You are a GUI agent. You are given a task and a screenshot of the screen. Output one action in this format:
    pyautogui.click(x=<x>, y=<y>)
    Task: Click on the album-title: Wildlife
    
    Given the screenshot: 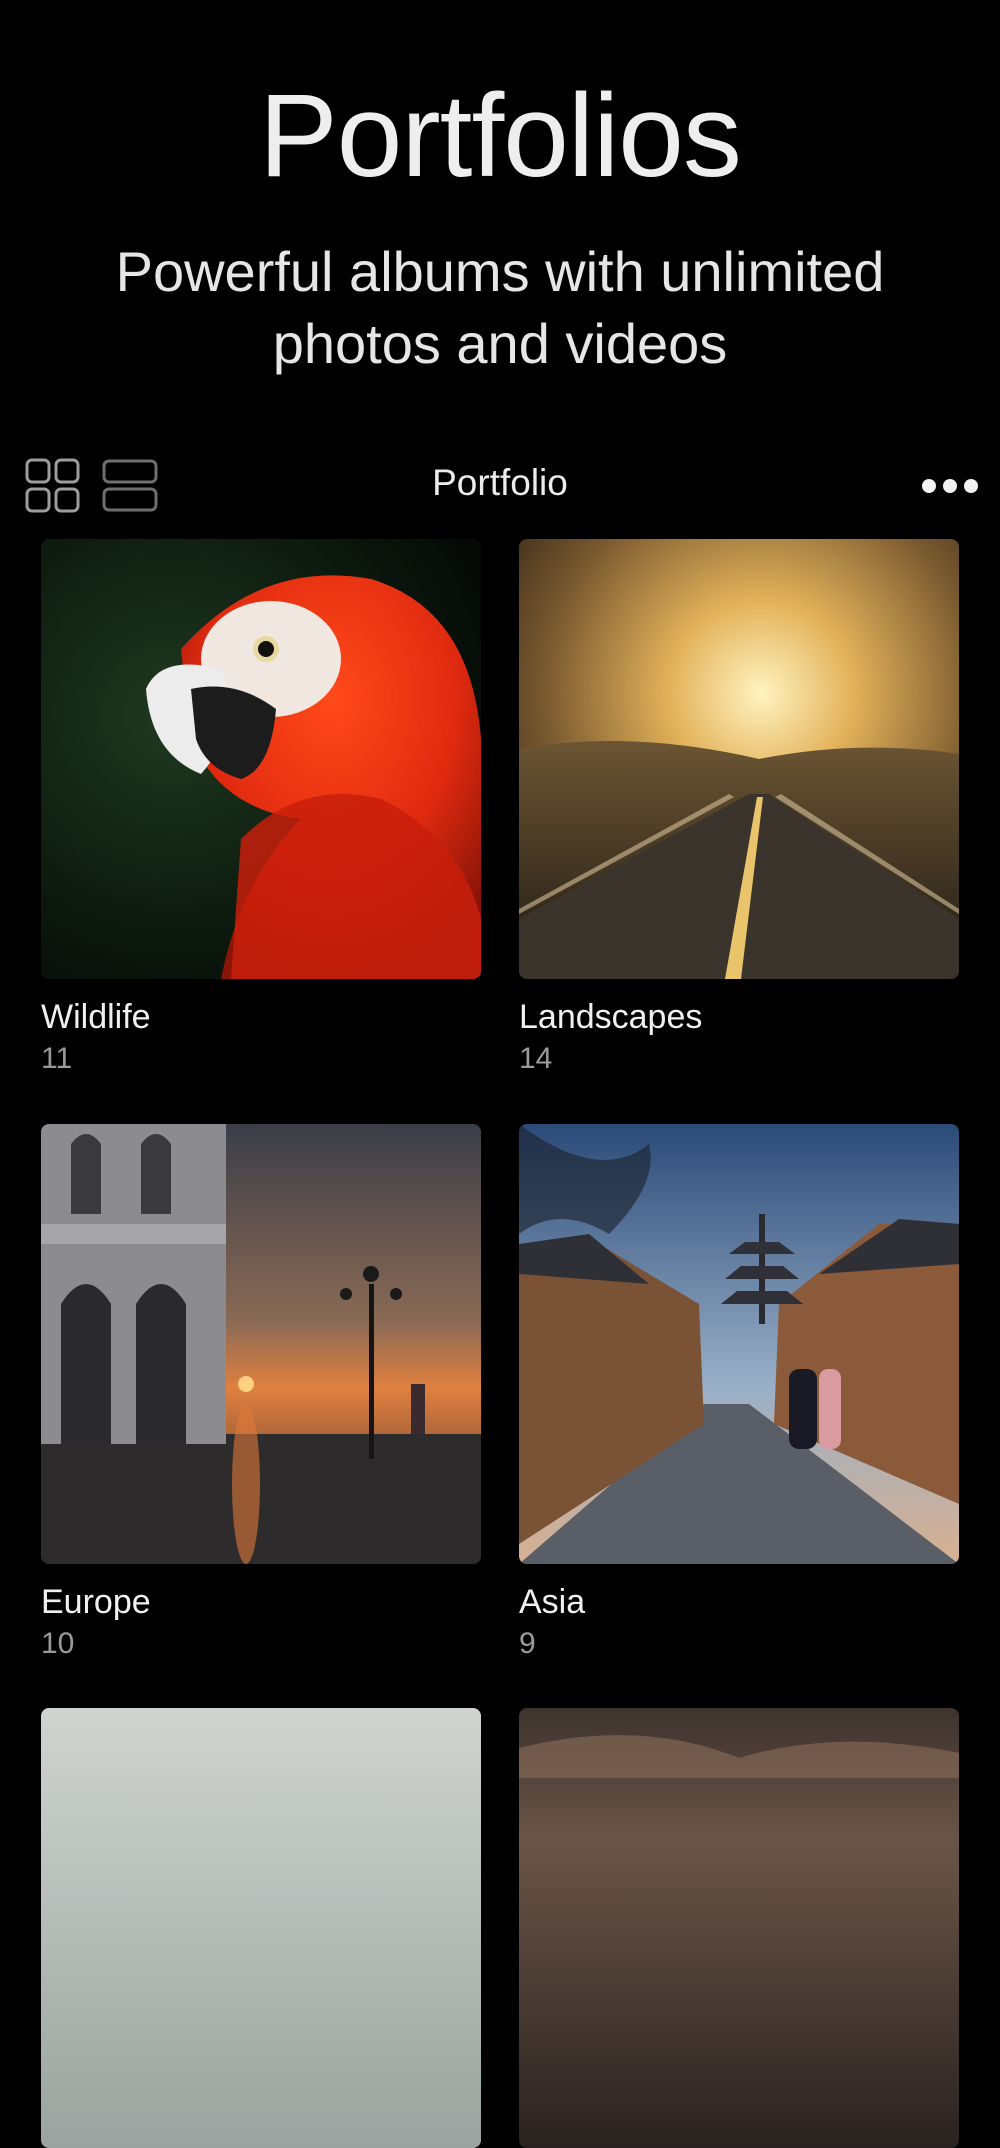 What is the action you would take?
    pyautogui.click(x=96, y=1017)
    